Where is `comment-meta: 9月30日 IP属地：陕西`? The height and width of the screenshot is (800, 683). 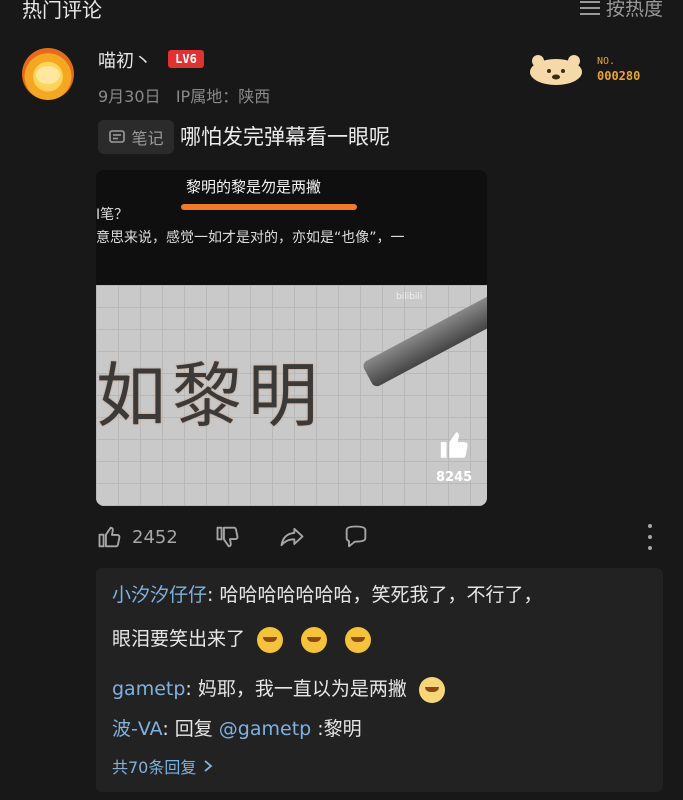 comment-meta: 9月30日 IP属地：陕西 is located at coordinates (184, 95).